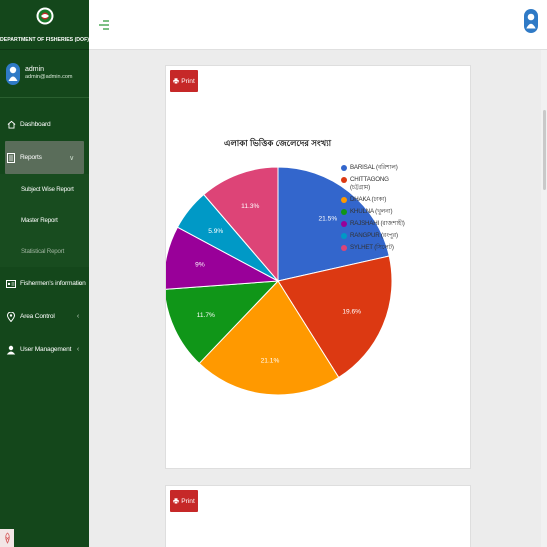 This screenshot has height=547, width=547. What do you see at coordinates (7, 538) in the screenshot?
I see `footer-logo-icon` at bounding box center [7, 538].